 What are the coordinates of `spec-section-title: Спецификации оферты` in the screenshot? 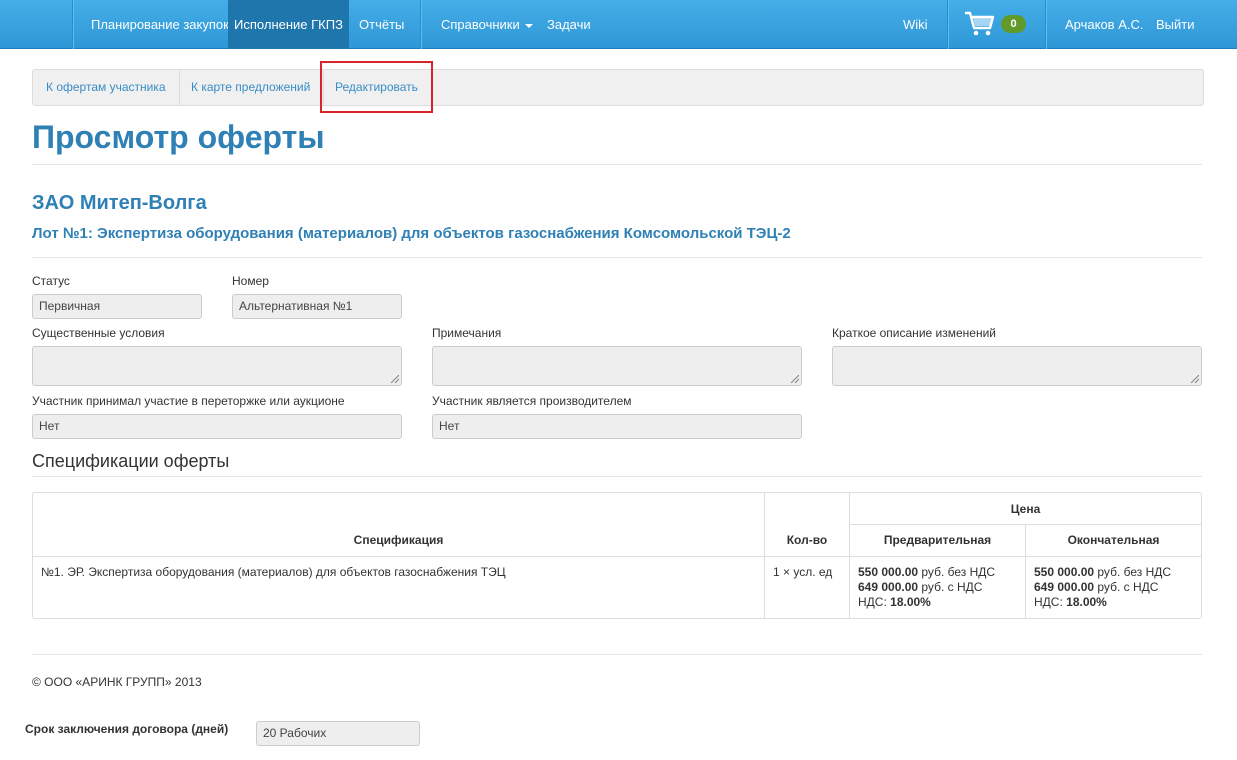 It's located at (131, 461).